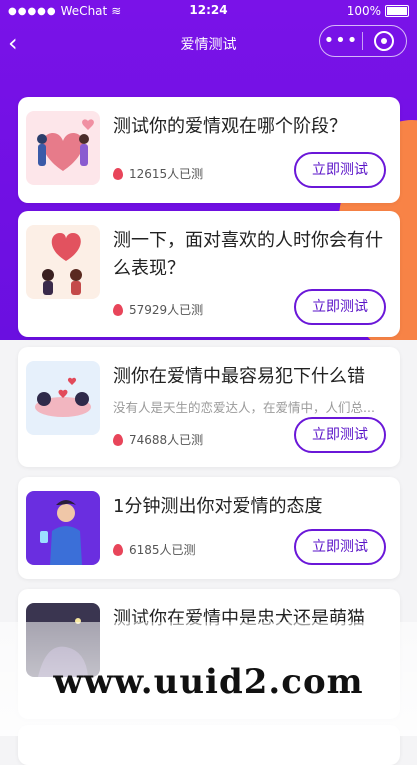 The image size is (417, 765). What do you see at coordinates (363, 11) in the screenshot?
I see `battery-percent: 100%` at bounding box center [363, 11].